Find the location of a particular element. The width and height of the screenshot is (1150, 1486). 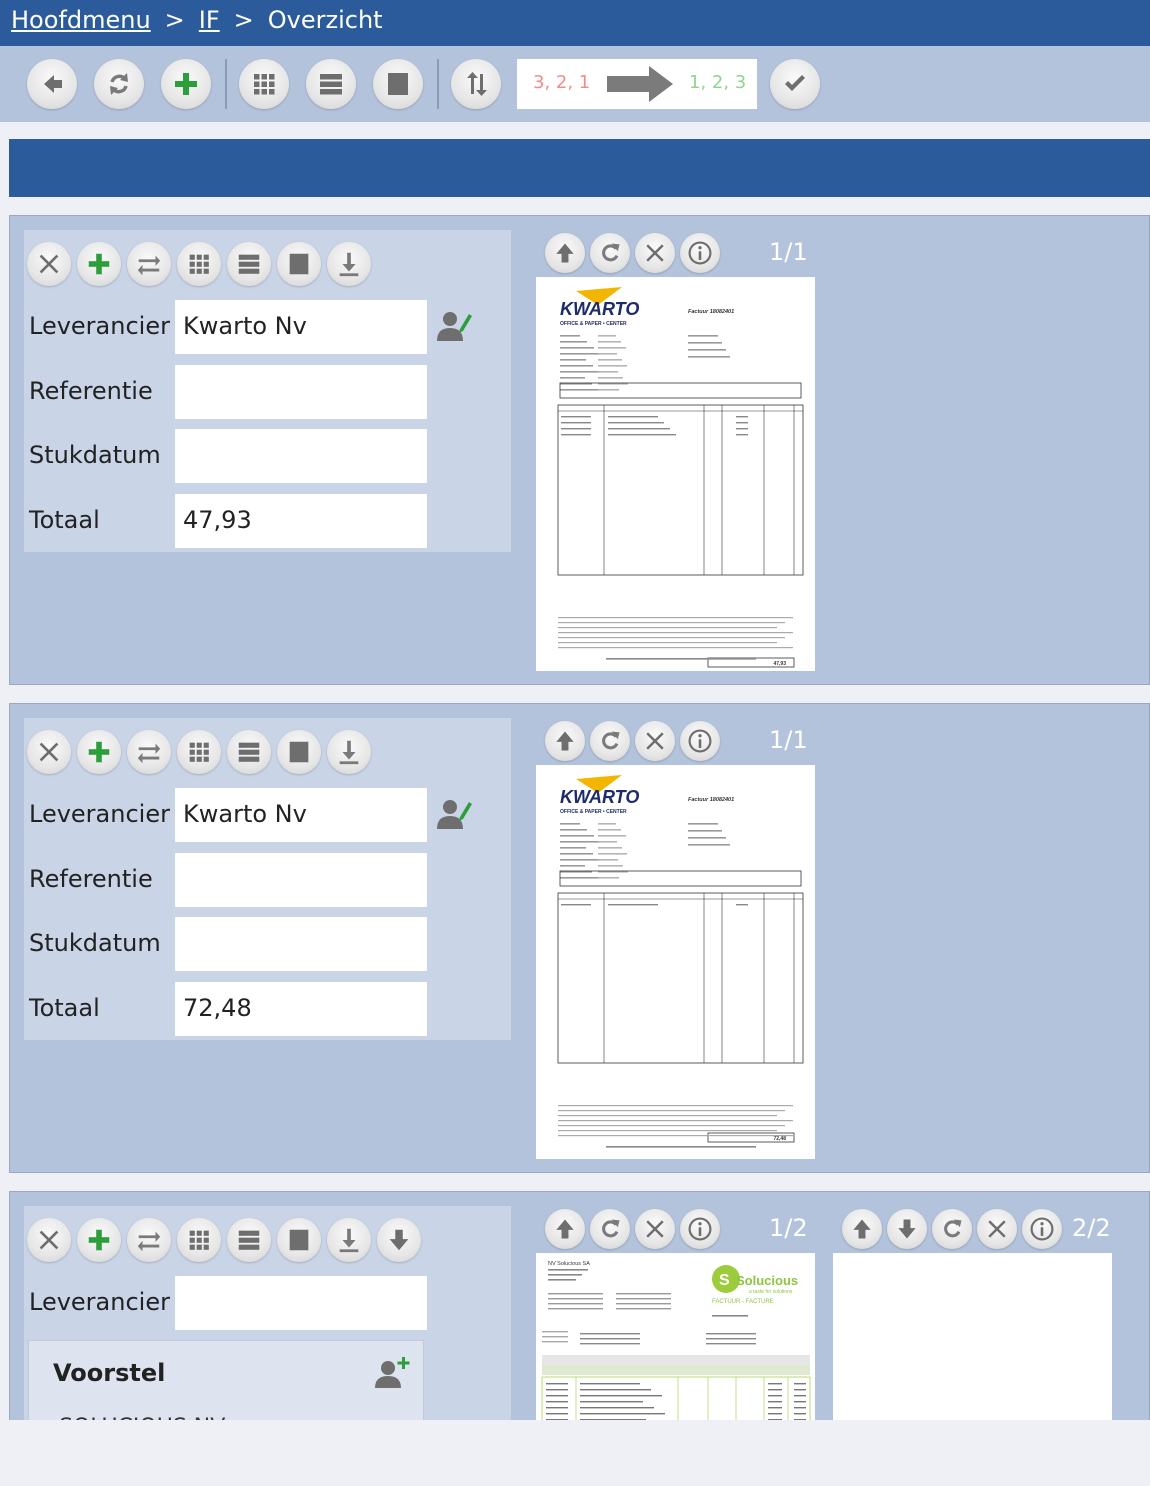

download-icon is located at coordinates (349, 1240).